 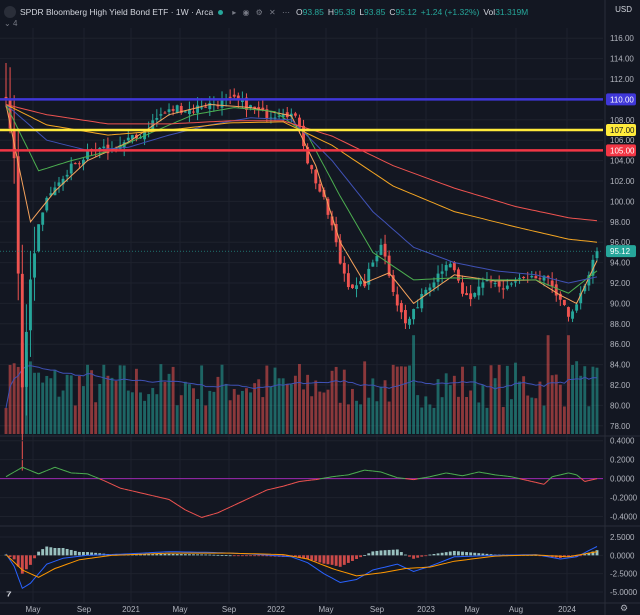 I want to click on indicators-toggle: ⌄ 4, so click(x=10, y=23).